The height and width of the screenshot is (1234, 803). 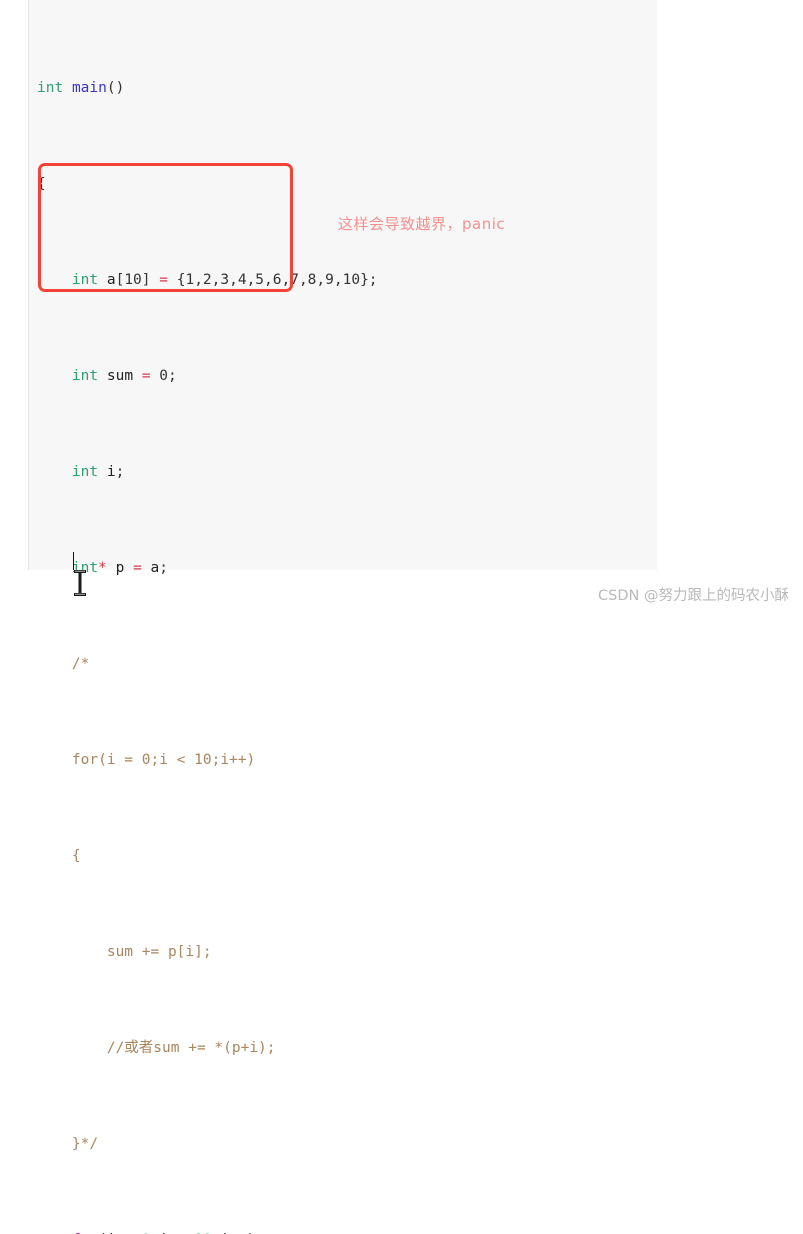 What do you see at coordinates (163, 760) in the screenshot?
I see `code-line-comment: for(i = 0;i < 10;i++)` at bounding box center [163, 760].